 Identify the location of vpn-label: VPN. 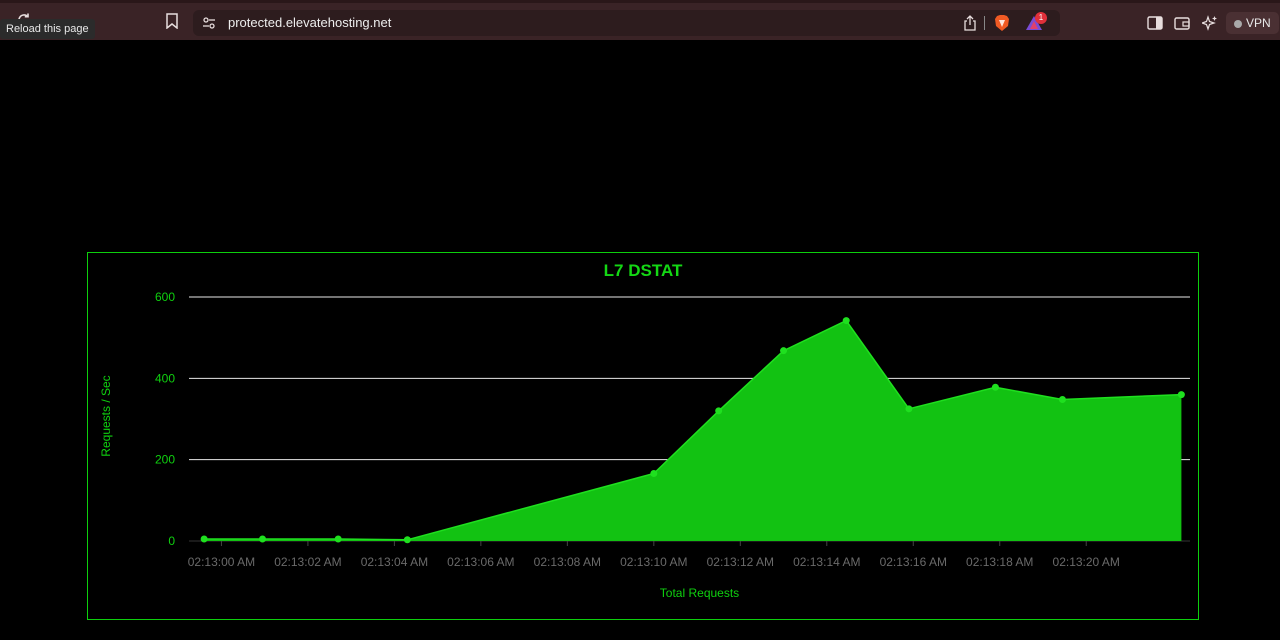
(1258, 23).